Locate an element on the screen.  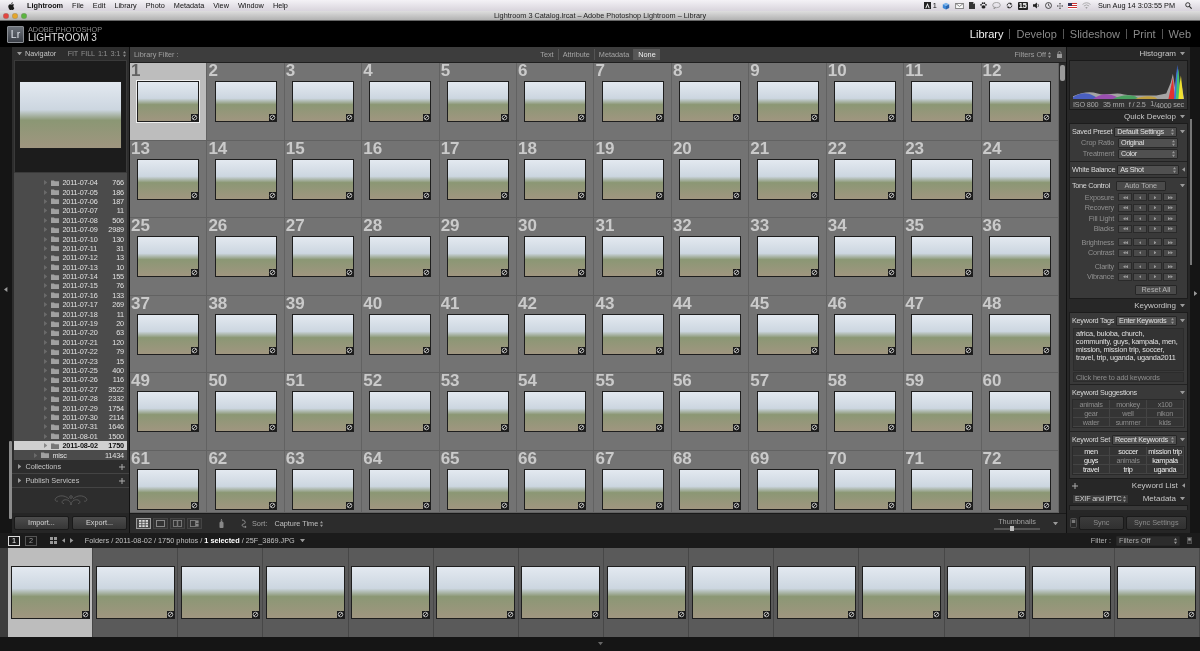
grid-cell: 18 is located at coordinates (556, 179).